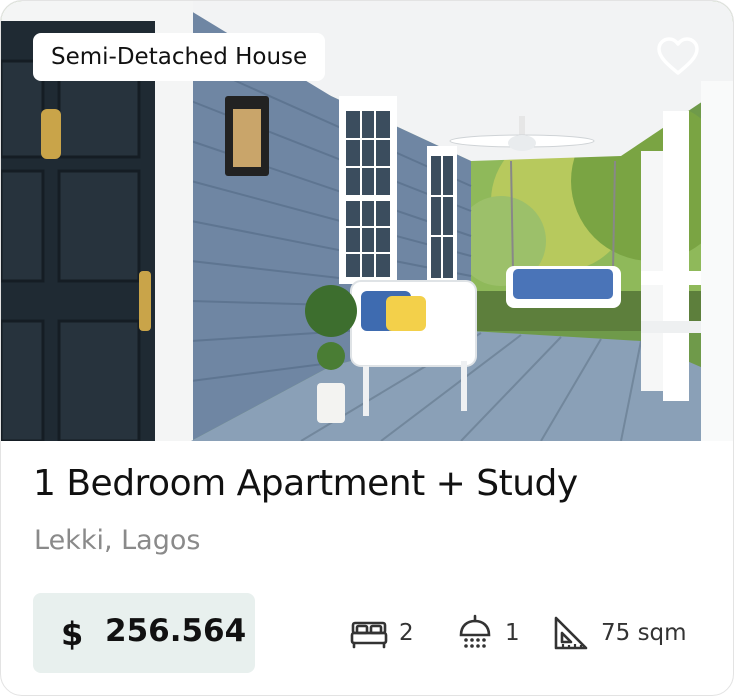  What do you see at coordinates (72, 634) in the screenshot?
I see `price-currency: $` at bounding box center [72, 634].